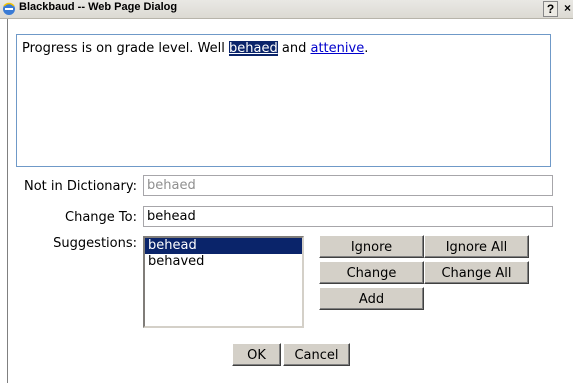  I want to click on suggestion-item: behaved, so click(223, 262).